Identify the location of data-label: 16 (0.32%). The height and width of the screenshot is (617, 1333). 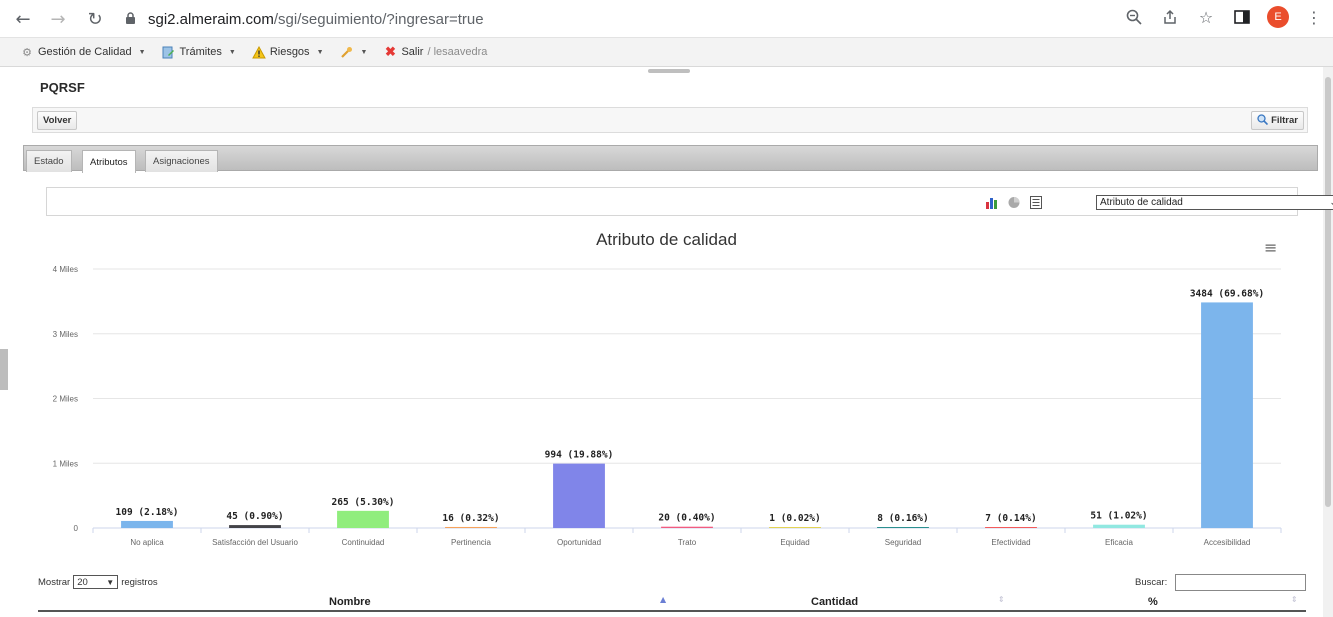
(470, 518).